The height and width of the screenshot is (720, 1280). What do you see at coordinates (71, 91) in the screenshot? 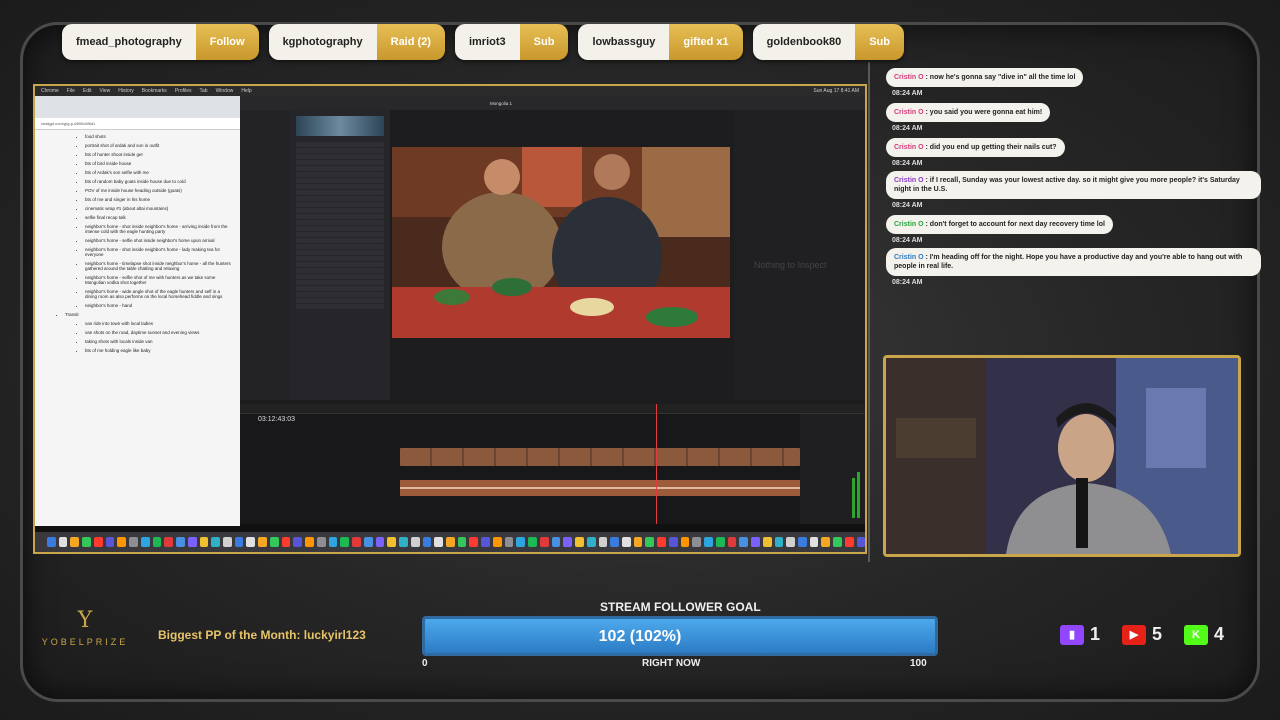
I see `menubar-item: File` at bounding box center [71, 91].